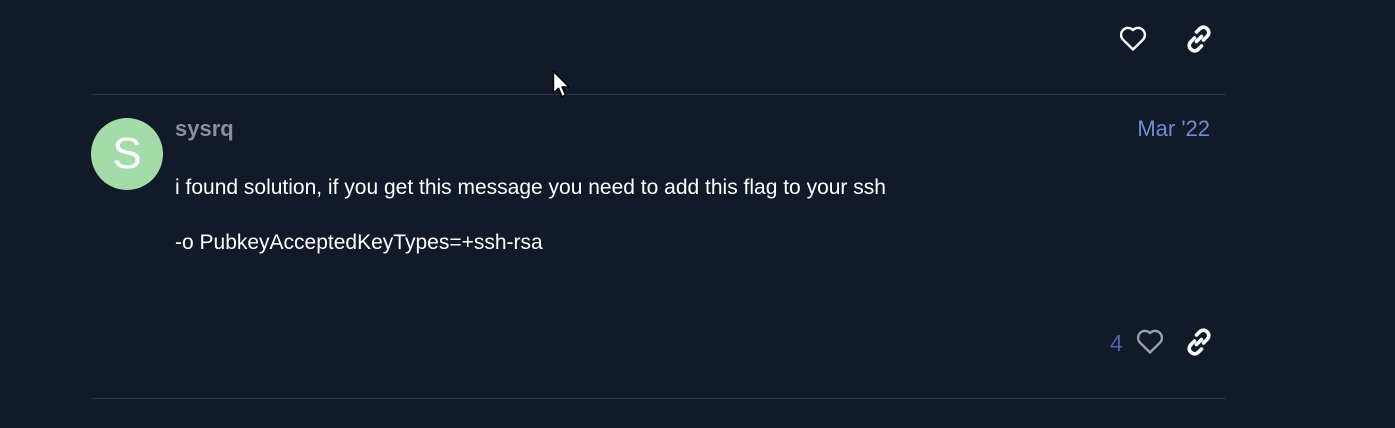  What do you see at coordinates (1173, 129) in the screenshot?
I see `post-date-link: Mar '22` at bounding box center [1173, 129].